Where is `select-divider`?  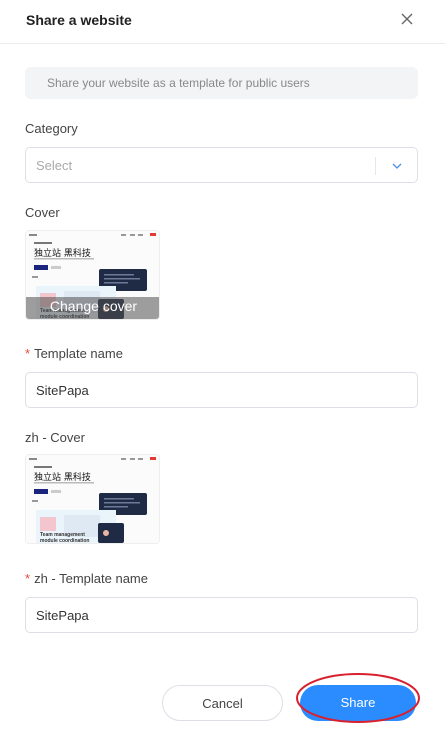
select-divider is located at coordinates (375, 166).